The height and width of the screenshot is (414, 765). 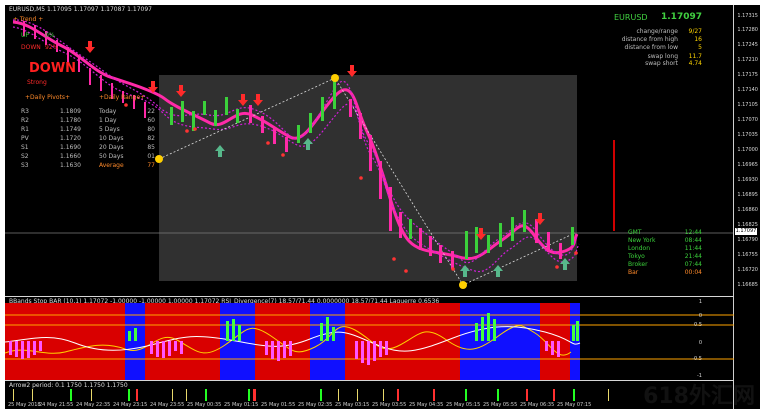 I want to click on pivot-row: R3 1.1809, so click(x=51, y=111).